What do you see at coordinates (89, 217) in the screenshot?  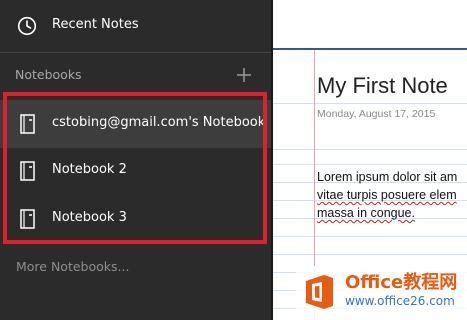 I see `notebook-label: Notebook 3` at bounding box center [89, 217].